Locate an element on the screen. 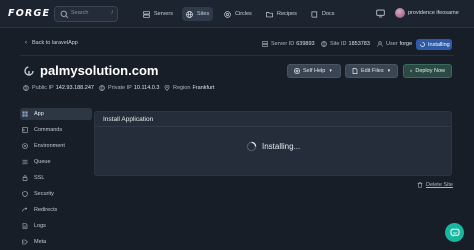 Image resolution: width=474 pixels, height=250 pixels. monitor-icon is located at coordinates (380, 13).